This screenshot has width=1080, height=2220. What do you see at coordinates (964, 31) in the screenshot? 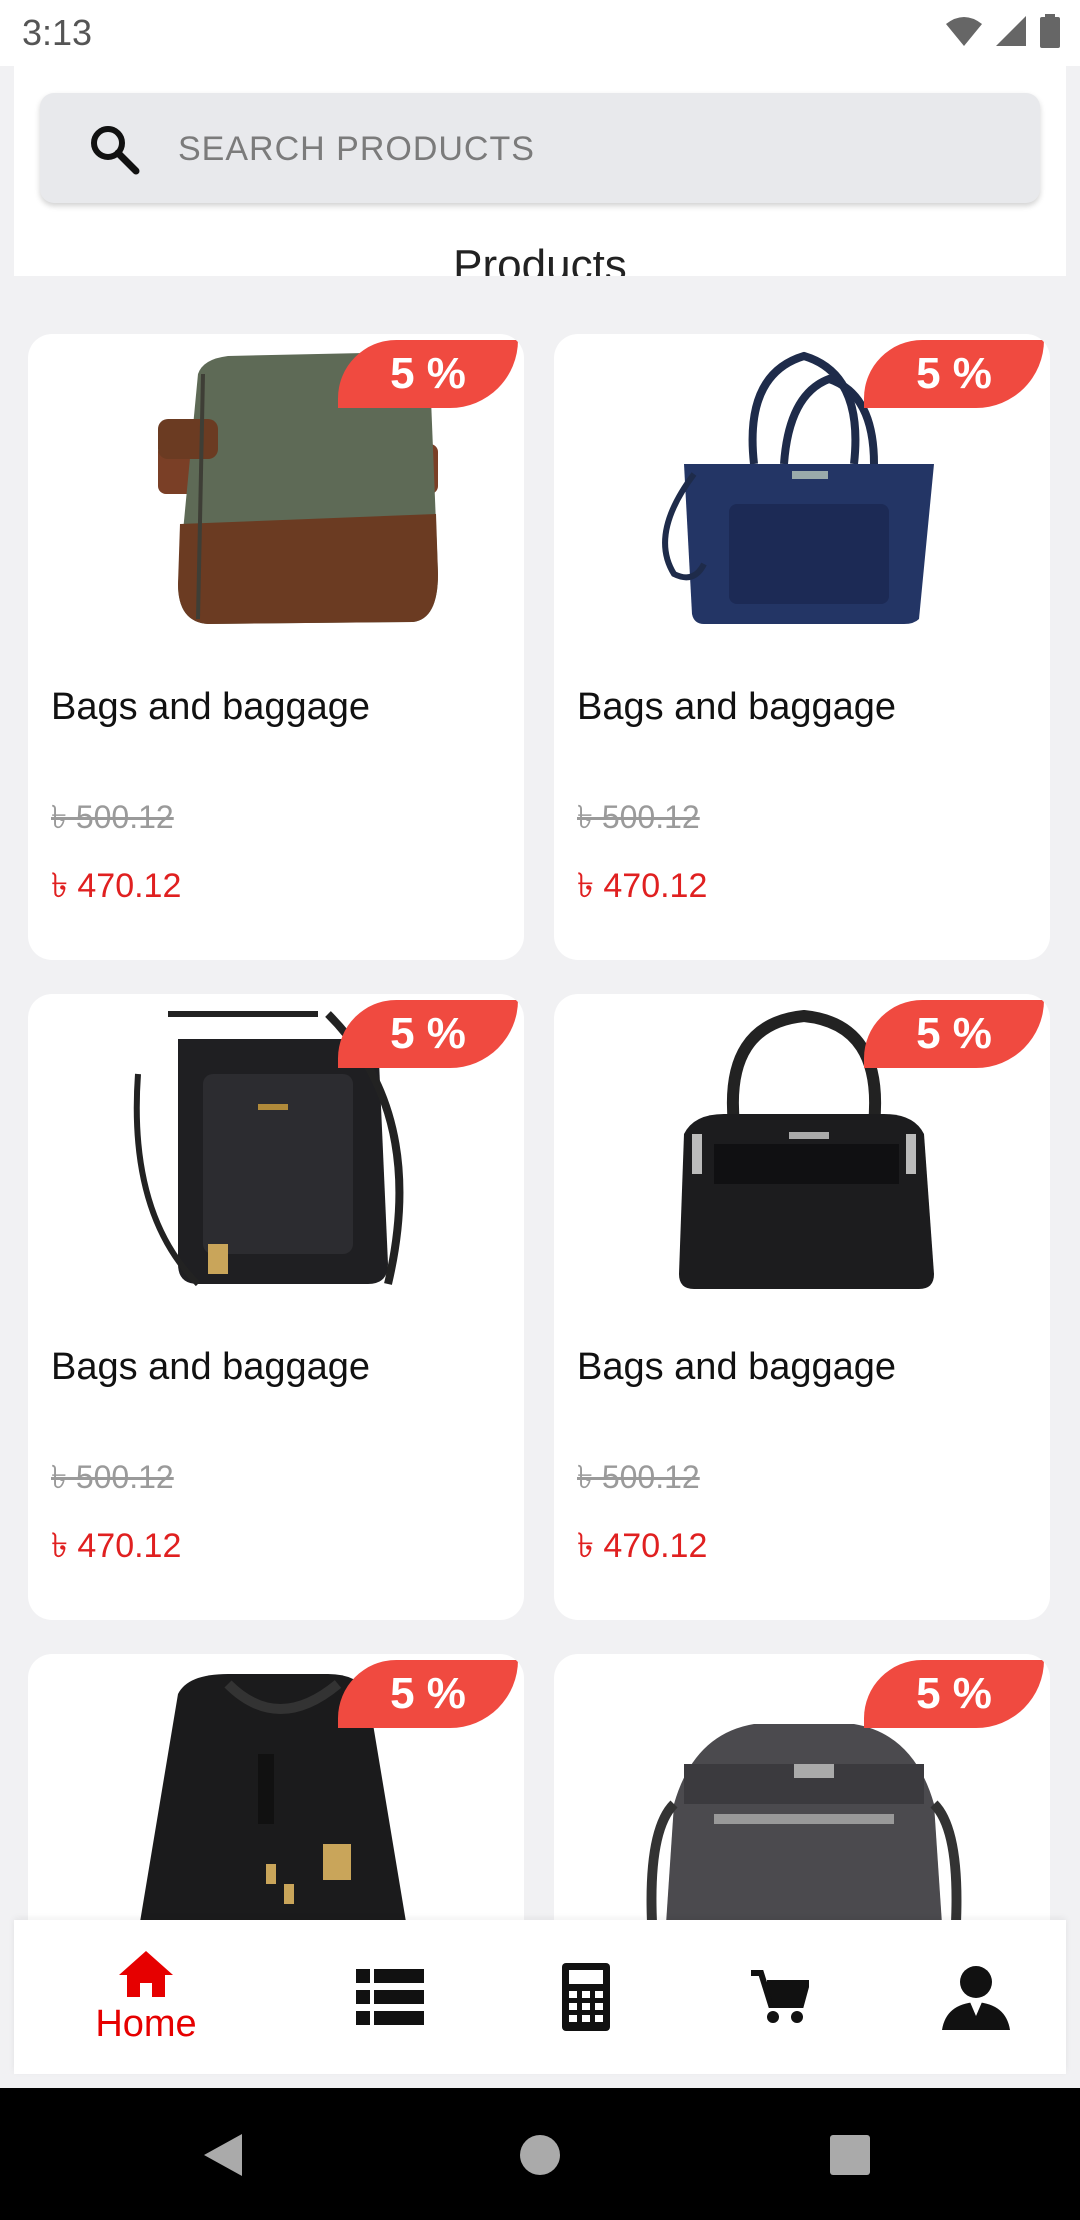
I see `wifi-icon` at bounding box center [964, 31].